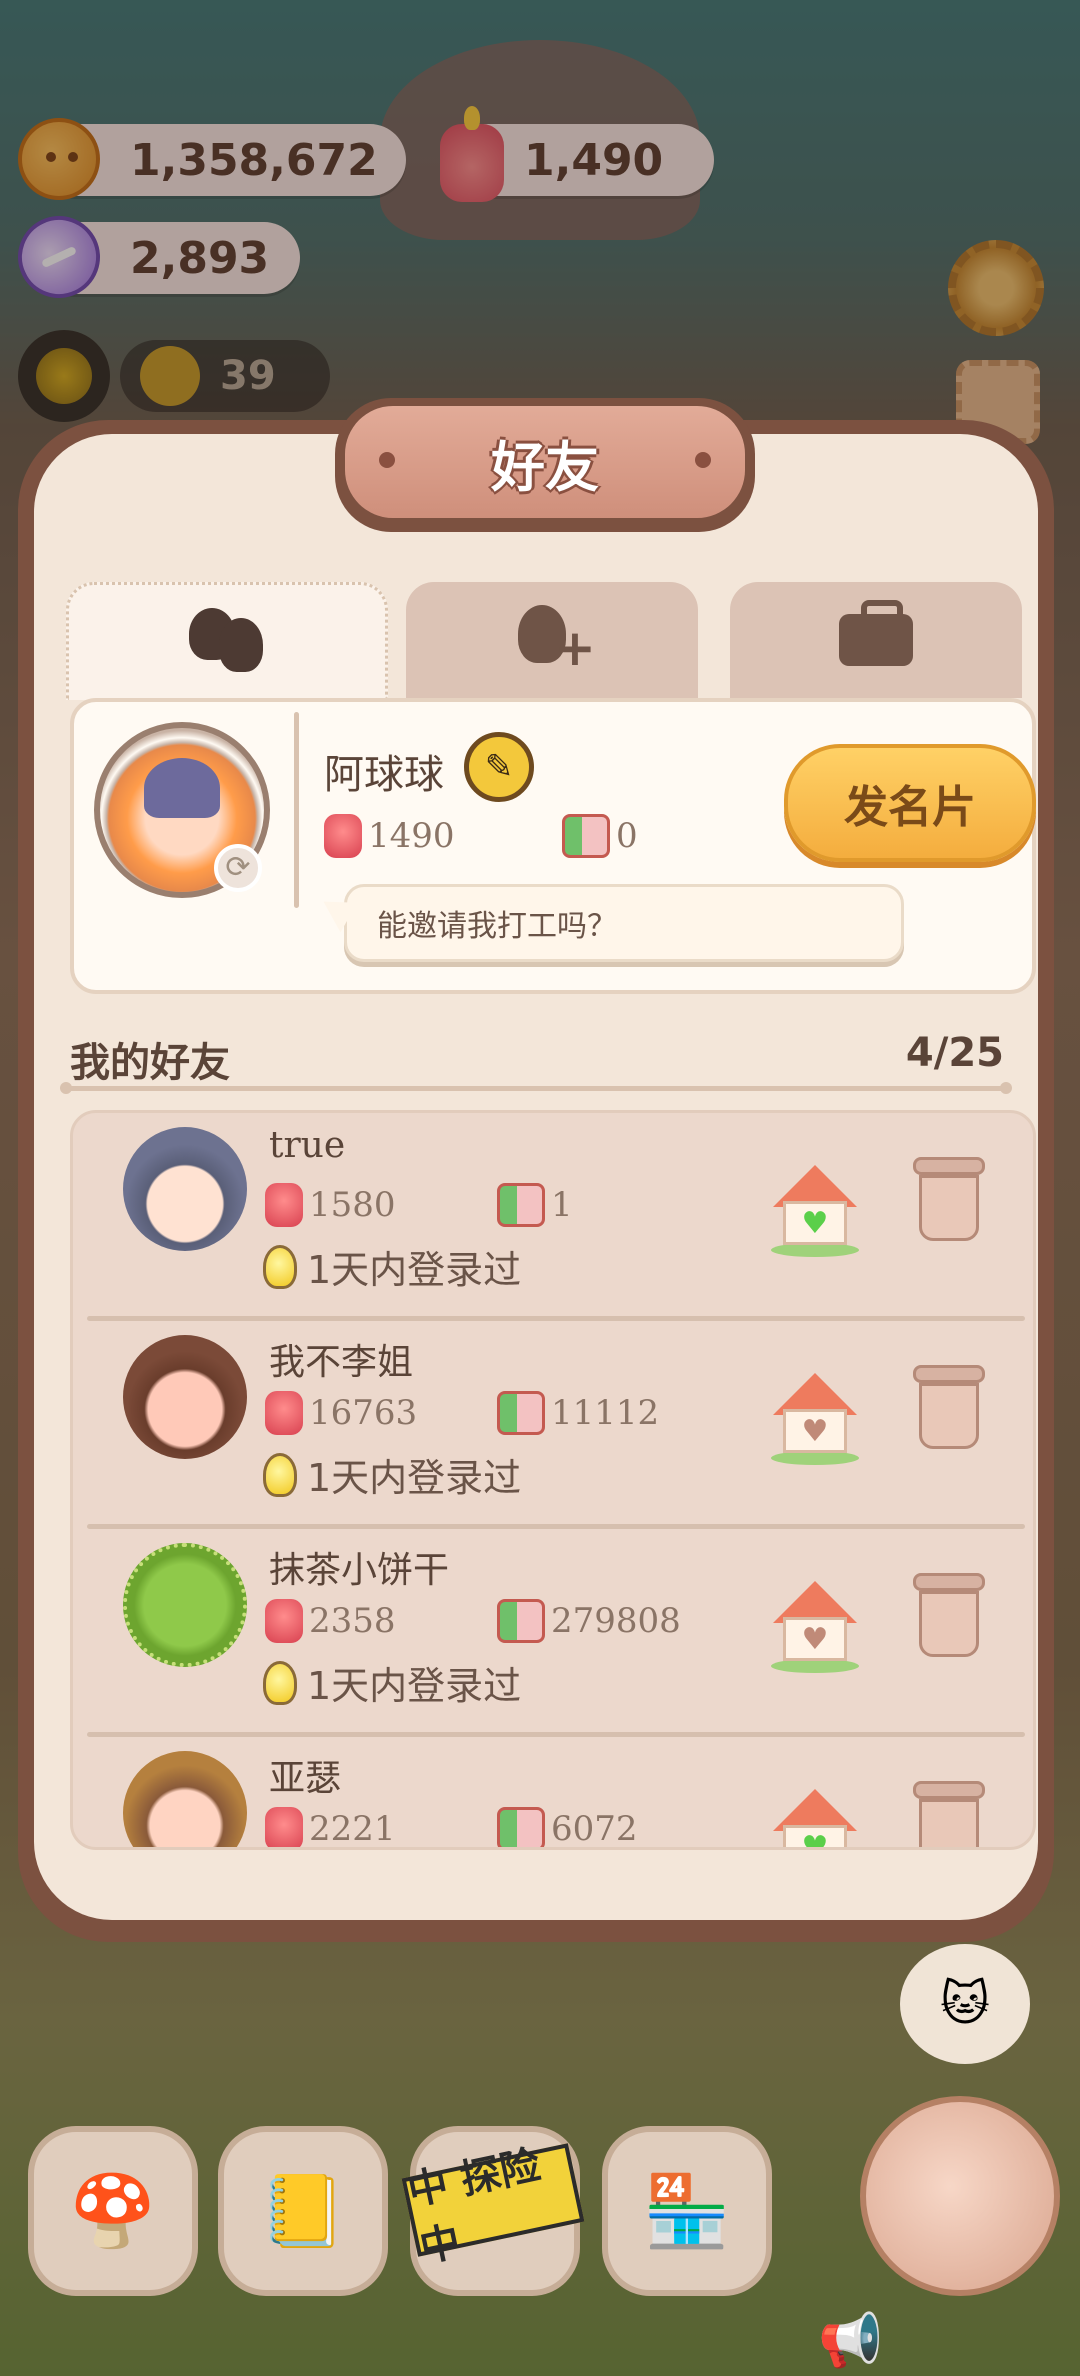  Describe the element at coordinates (499, 767) in the screenshot. I see `edit-pen-icon: ✎` at that location.